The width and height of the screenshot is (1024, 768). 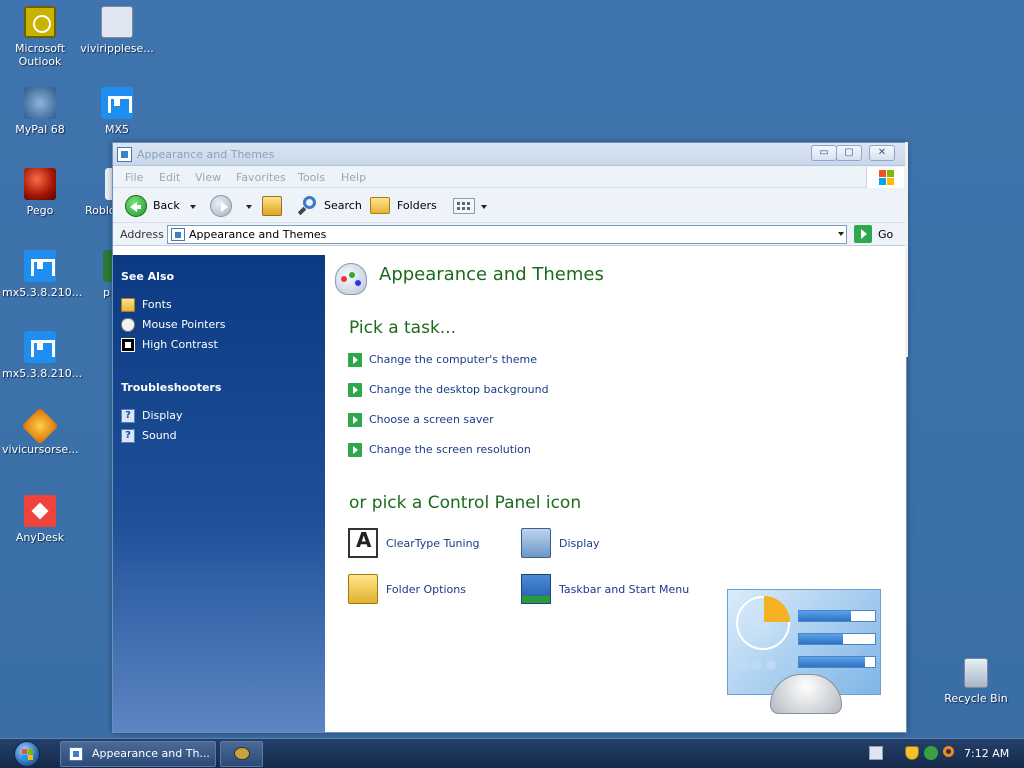 I want to click on bee-icon, so click(x=242, y=753).